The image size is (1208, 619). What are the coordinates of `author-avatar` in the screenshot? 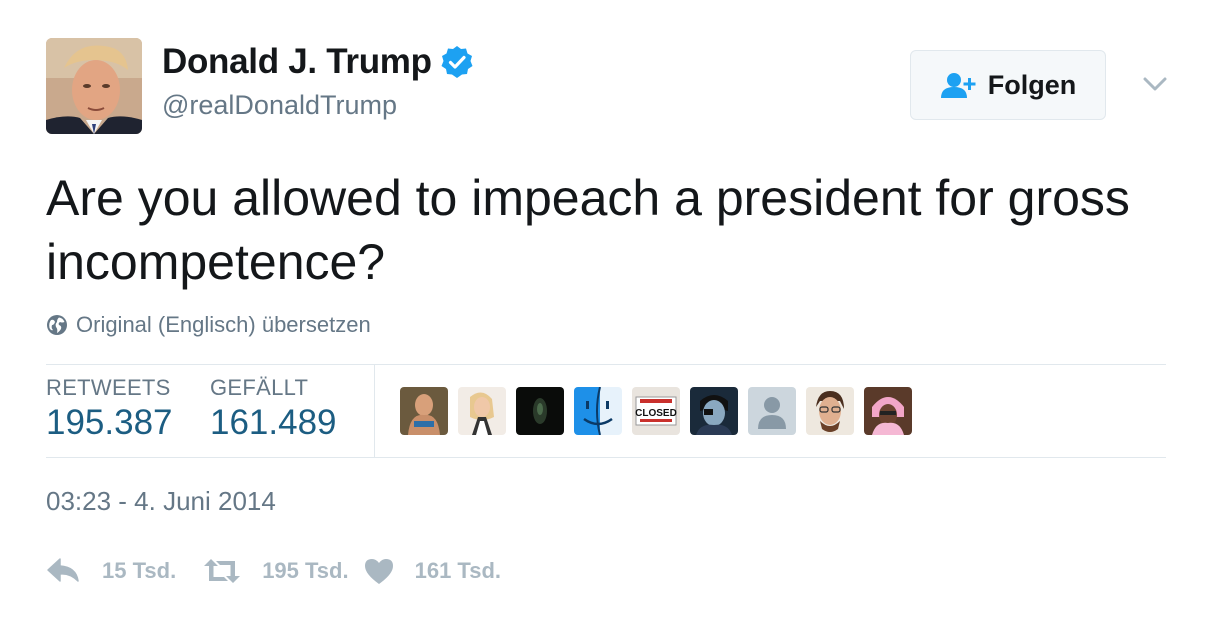 It's located at (94, 86).